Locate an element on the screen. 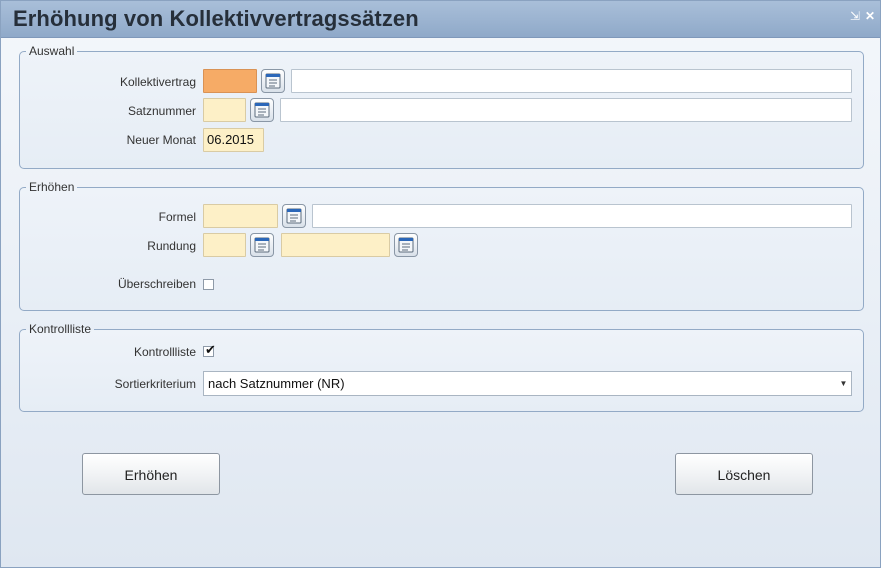 The height and width of the screenshot is (568, 881). loeschen-button: Löschen is located at coordinates (744, 474).